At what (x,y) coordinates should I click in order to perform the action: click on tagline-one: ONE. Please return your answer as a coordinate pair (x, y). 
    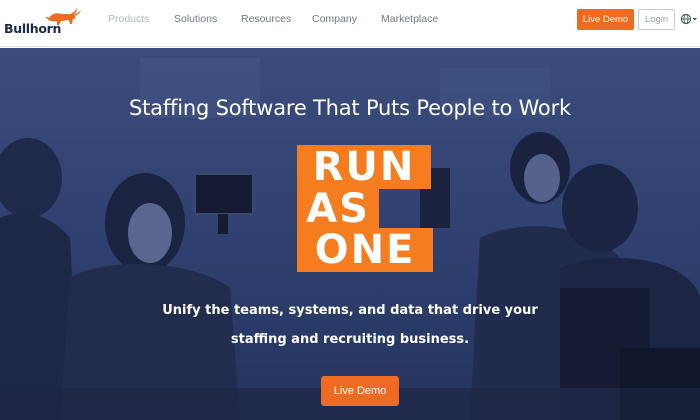
    Looking at the image, I should click on (365, 250).